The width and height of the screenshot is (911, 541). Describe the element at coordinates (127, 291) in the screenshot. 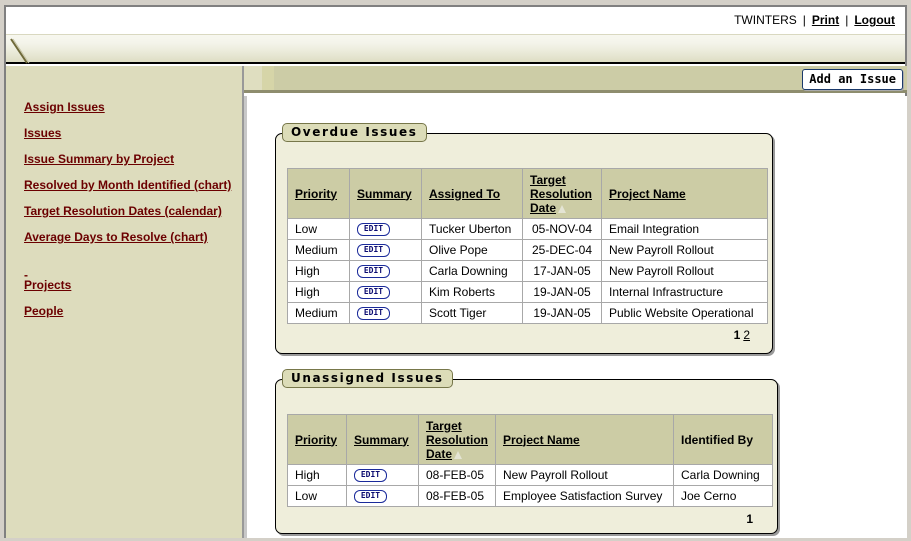

I see `sidebar-item-projects: Projects` at that location.